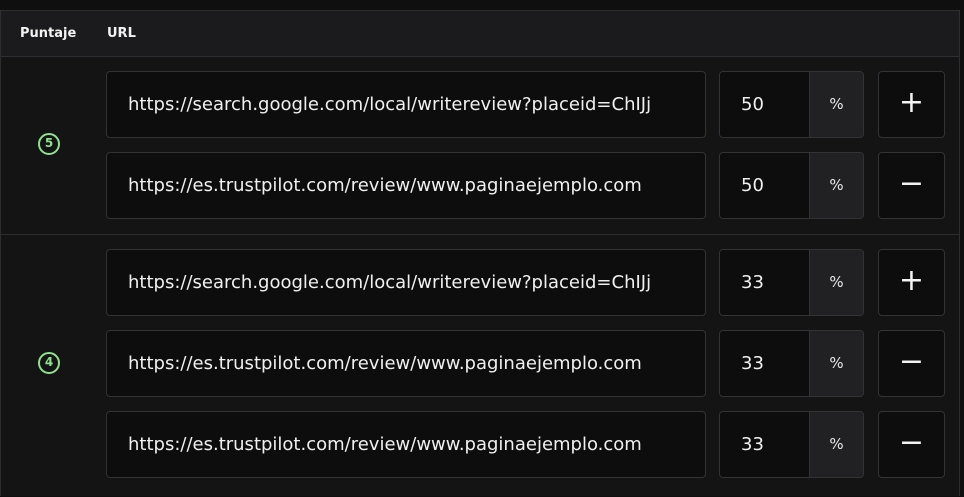 The width and height of the screenshot is (964, 497). I want to click on score-column-header: Puntaje, so click(48, 33).